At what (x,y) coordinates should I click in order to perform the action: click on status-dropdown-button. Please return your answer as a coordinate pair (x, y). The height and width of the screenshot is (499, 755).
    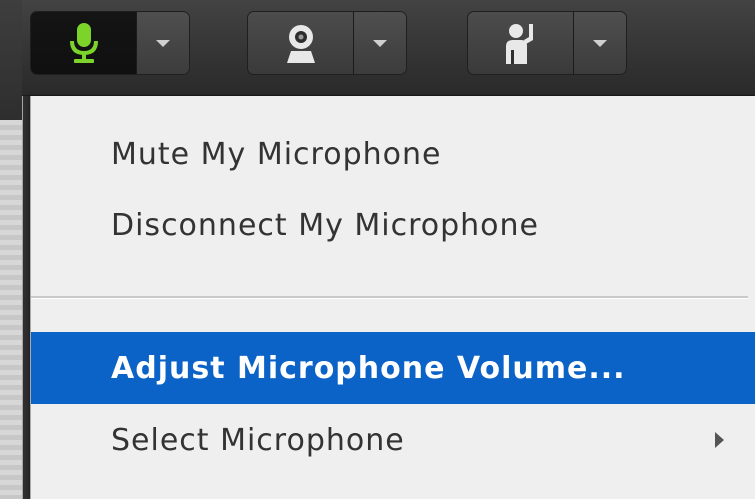
    Looking at the image, I should click on (600, 43).